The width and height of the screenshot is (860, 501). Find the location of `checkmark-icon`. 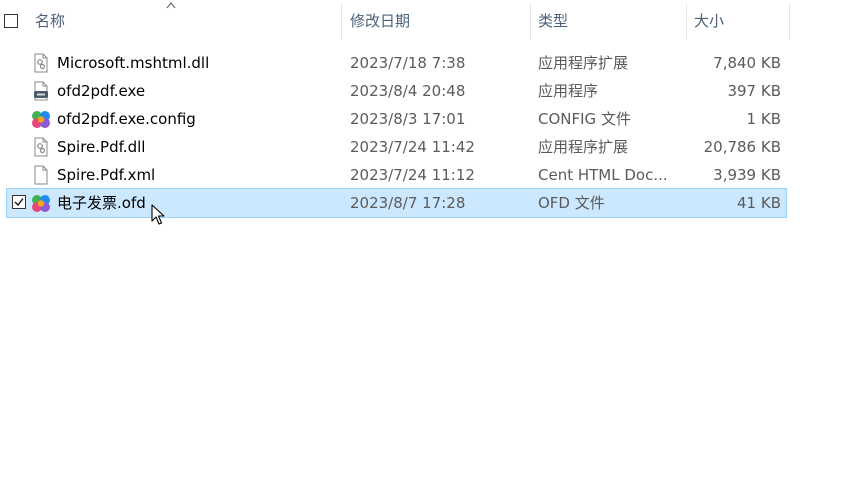

checkmark-icon is located at coordinates (19, 202).